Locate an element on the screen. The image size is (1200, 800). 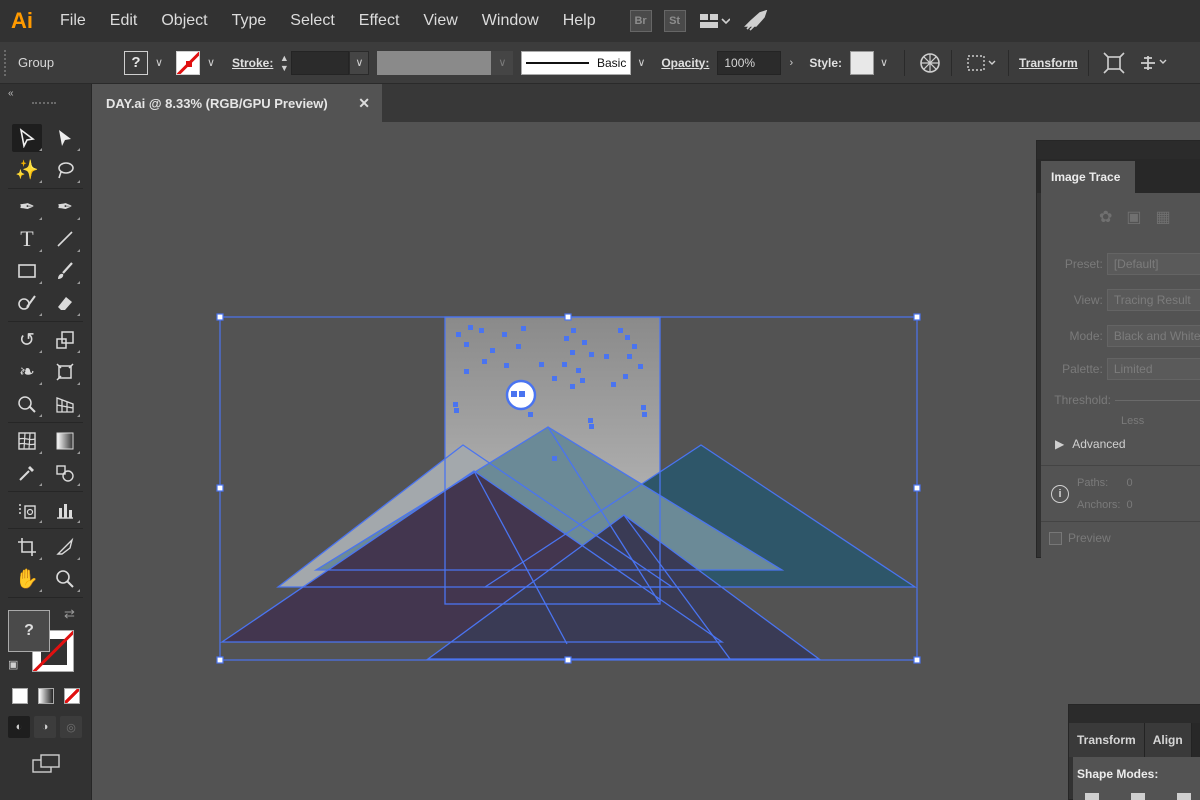
line-segment-tool-icon is located at coordinates (65, 239).